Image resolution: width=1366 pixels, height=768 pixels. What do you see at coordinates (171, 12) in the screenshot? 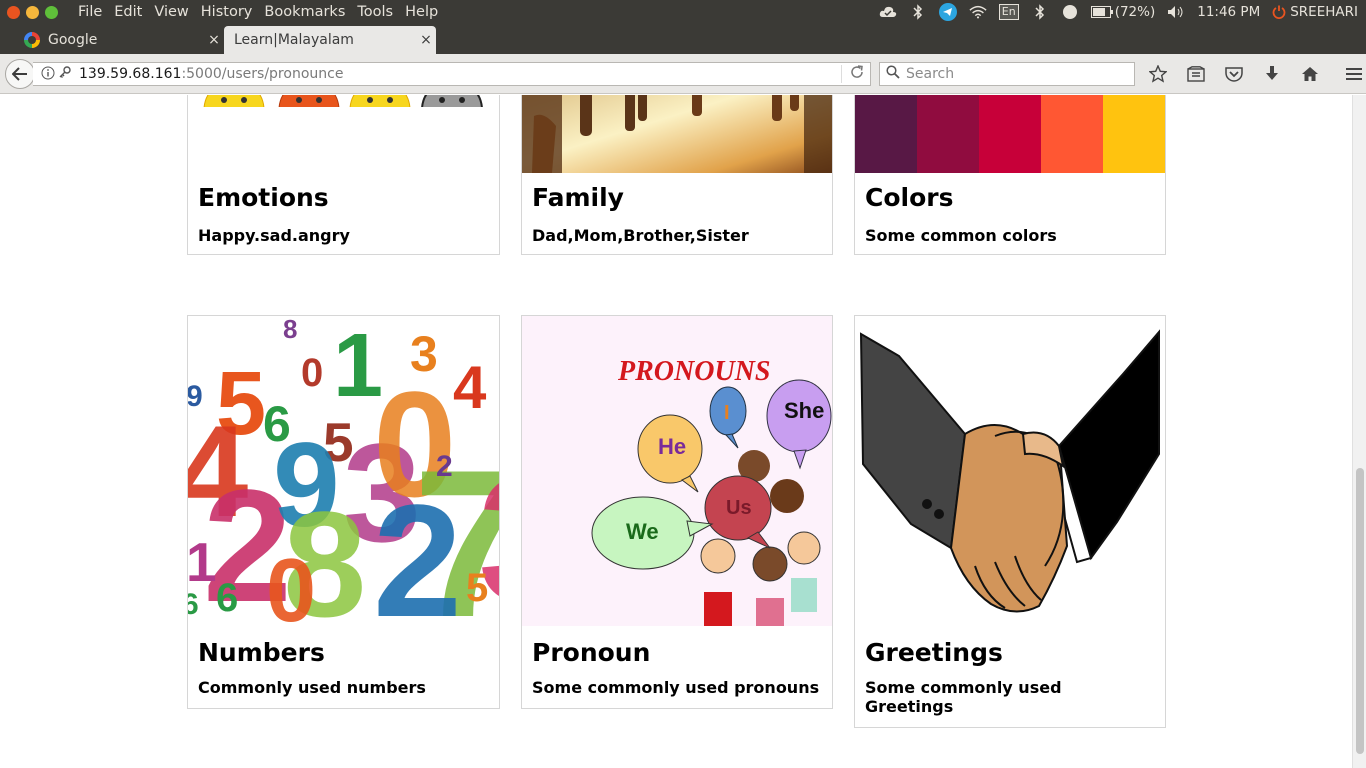
I see `menu-view: View` at bounding box center [171, 12].